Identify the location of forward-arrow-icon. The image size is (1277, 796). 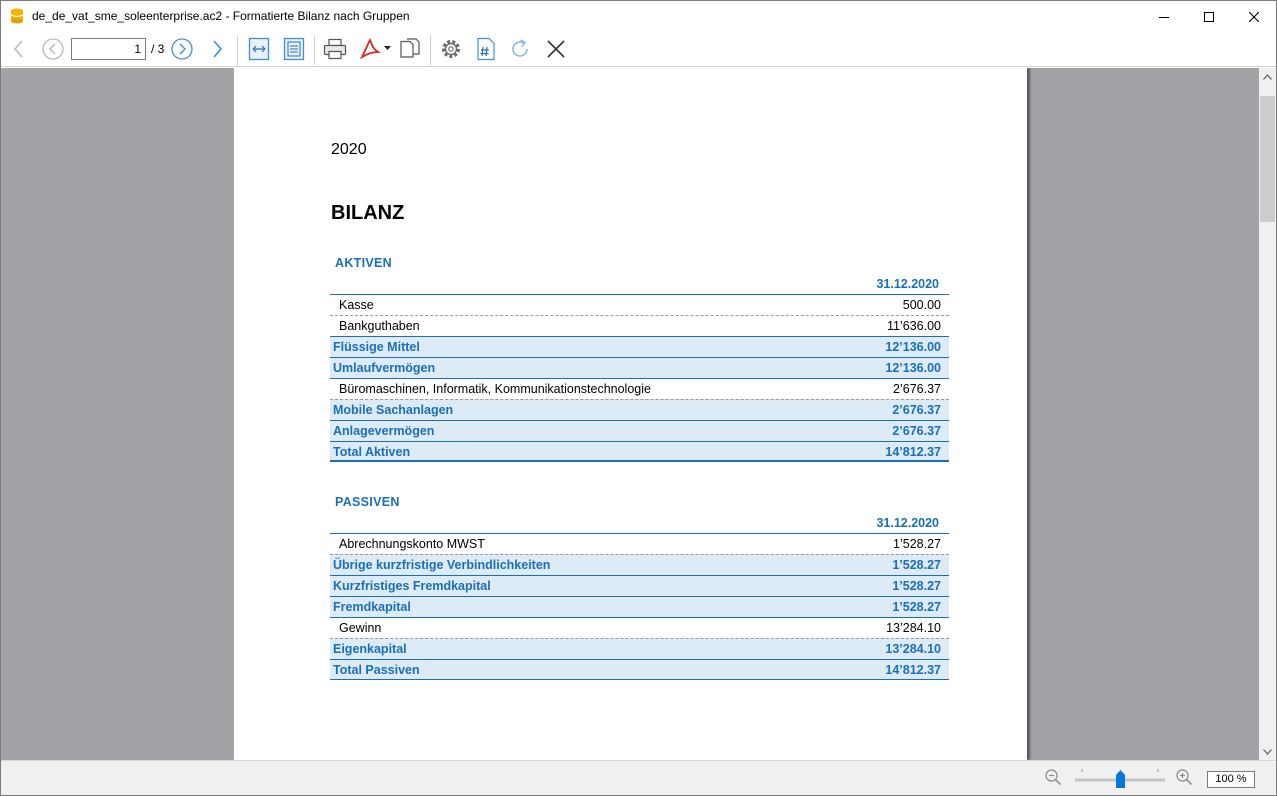
(218, 49).